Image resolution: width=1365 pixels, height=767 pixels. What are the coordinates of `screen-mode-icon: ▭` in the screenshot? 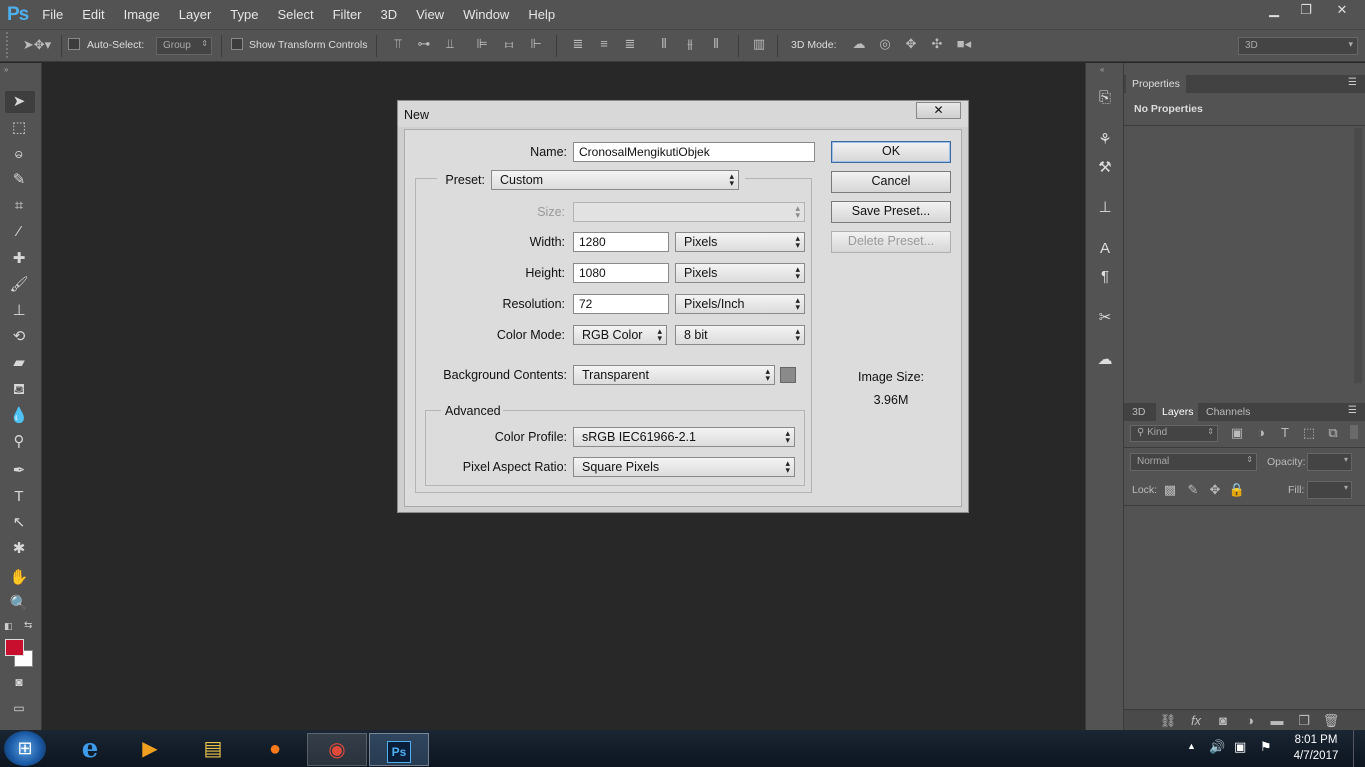 It's located at (19, 708).